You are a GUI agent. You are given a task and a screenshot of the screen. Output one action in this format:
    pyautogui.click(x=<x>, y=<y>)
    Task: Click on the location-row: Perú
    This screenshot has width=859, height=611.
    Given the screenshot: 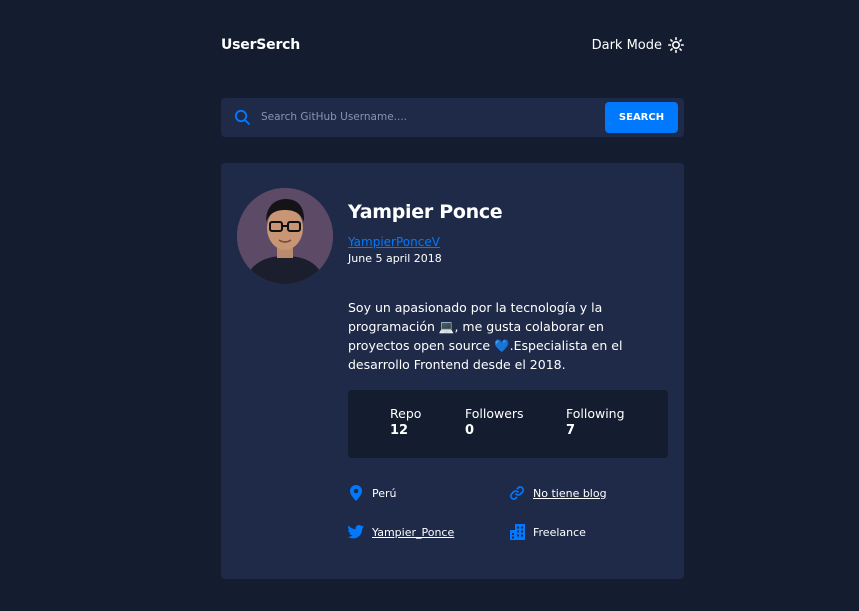 What is the action you would take?
    pyautogui.click(x=372, y=493)
    